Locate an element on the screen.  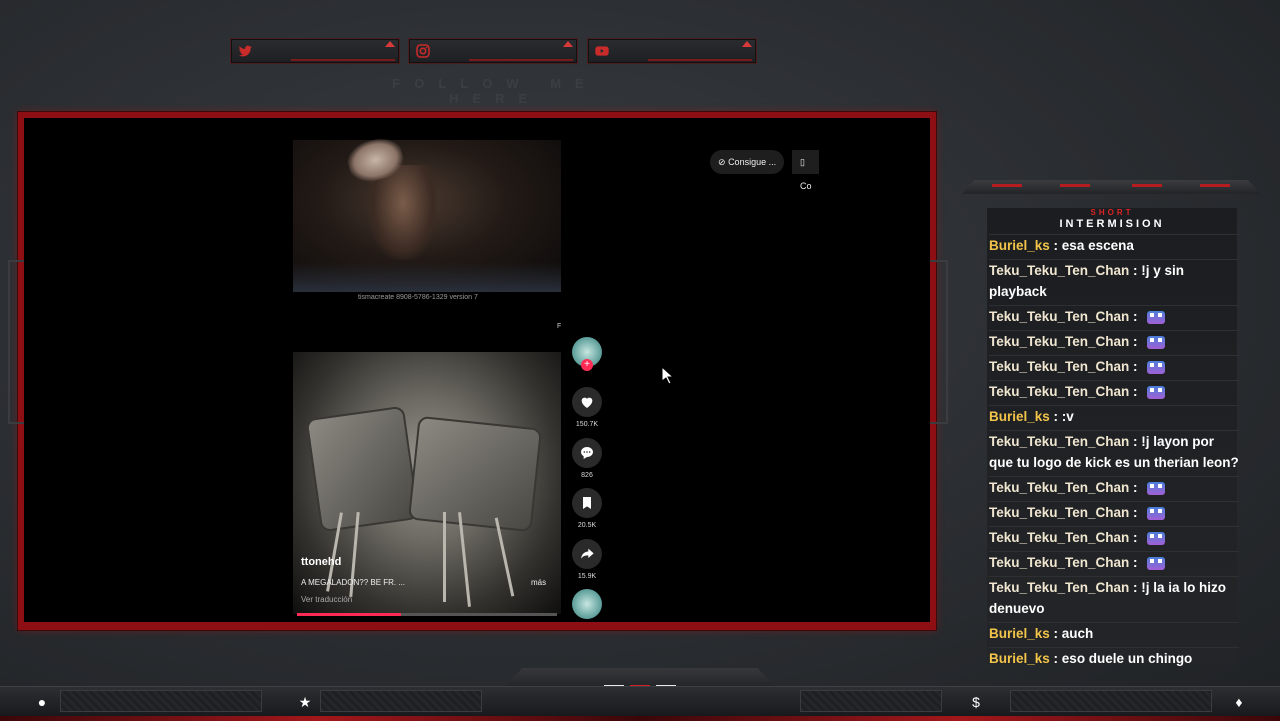
twitter-icon is located at coordinates (245, 51).